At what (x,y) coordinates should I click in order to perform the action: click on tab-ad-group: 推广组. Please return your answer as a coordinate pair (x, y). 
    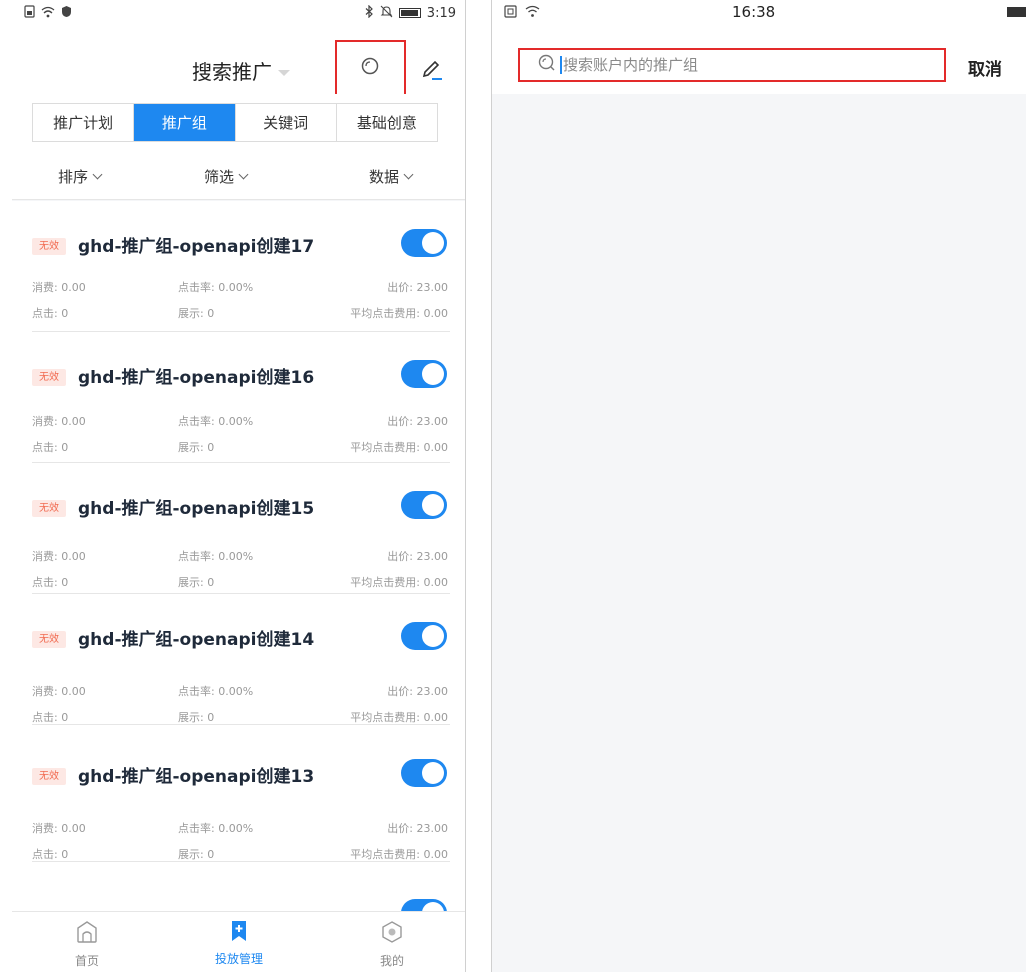
    Looking at the image, I should click on (185, 122).